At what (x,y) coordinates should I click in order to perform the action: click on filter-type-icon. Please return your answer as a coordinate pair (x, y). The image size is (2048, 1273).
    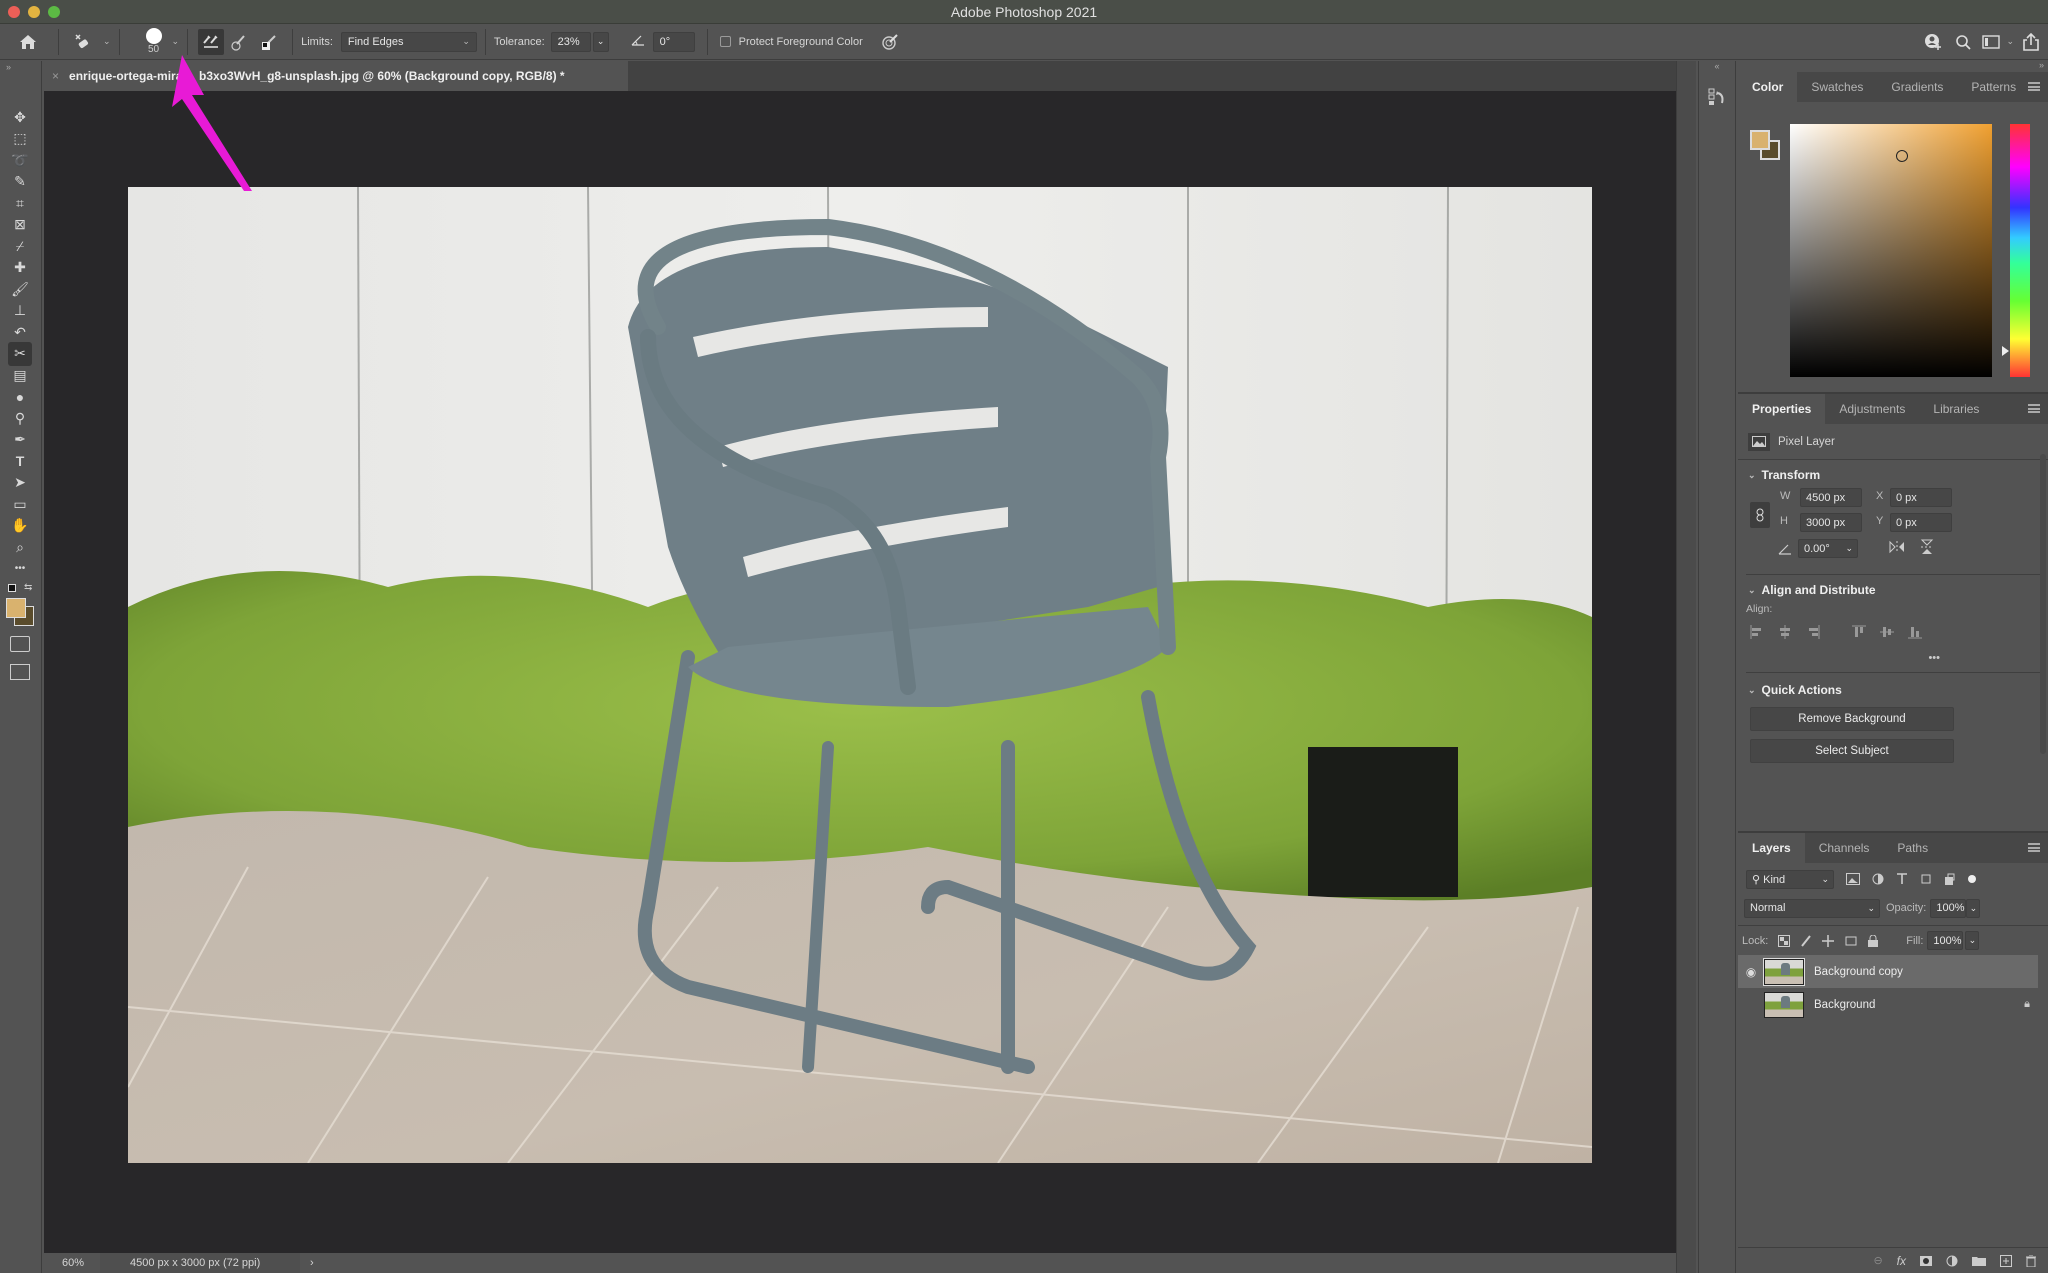
    Looking at the image, I should click on (1902, 879).